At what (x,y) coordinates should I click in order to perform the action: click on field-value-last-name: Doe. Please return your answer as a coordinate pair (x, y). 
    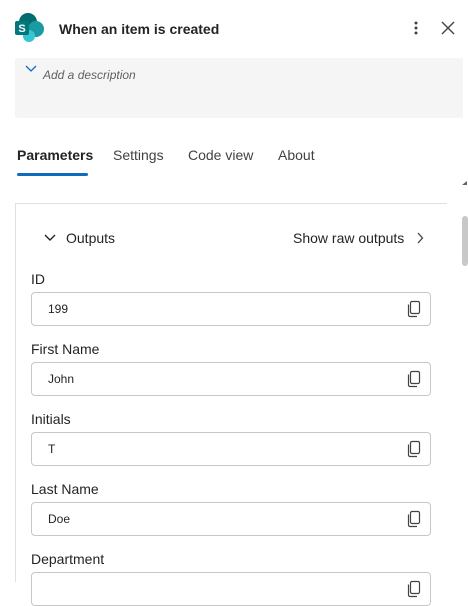
    Looking at the image, I should click on (59, 519).